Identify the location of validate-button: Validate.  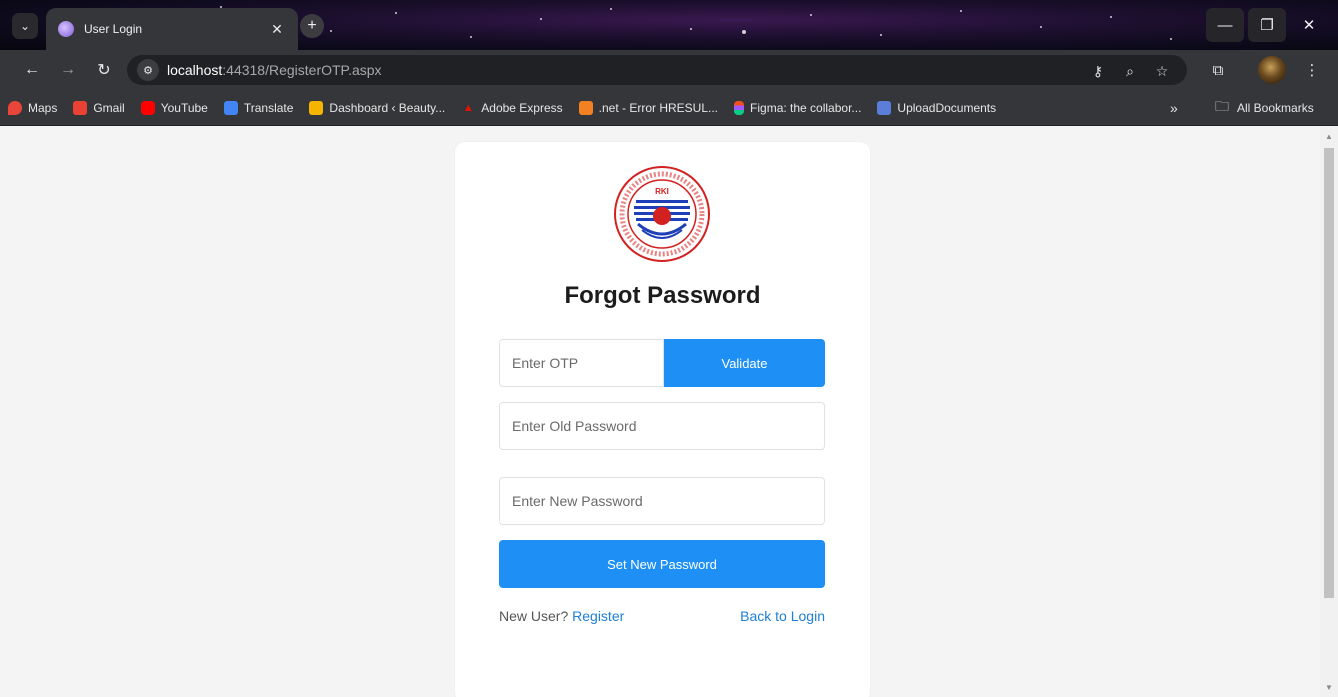
(744, 363).